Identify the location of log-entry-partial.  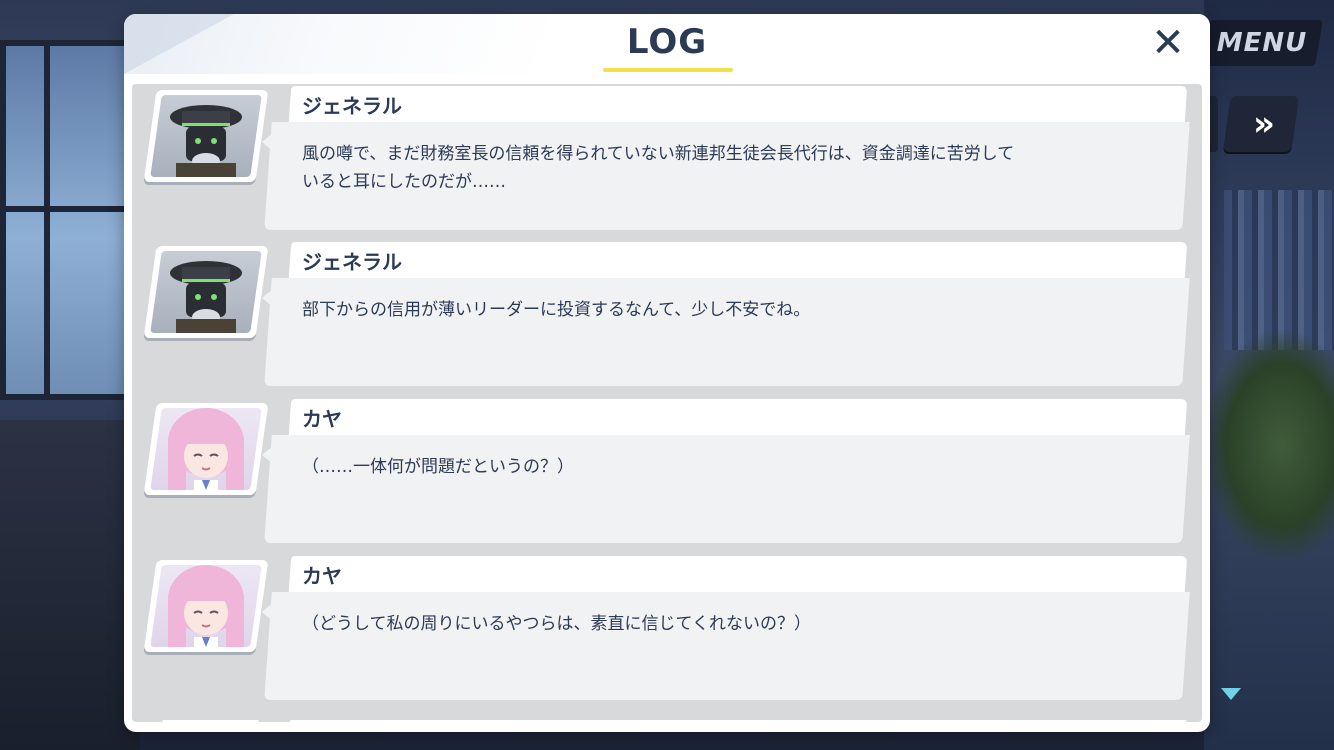
(667, 721).